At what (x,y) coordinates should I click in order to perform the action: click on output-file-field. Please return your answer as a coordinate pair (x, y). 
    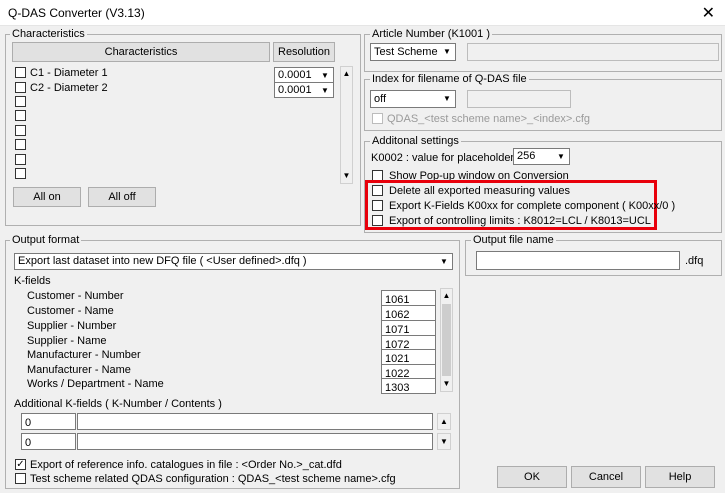
    Looking at the image, I should click on (578, 260).